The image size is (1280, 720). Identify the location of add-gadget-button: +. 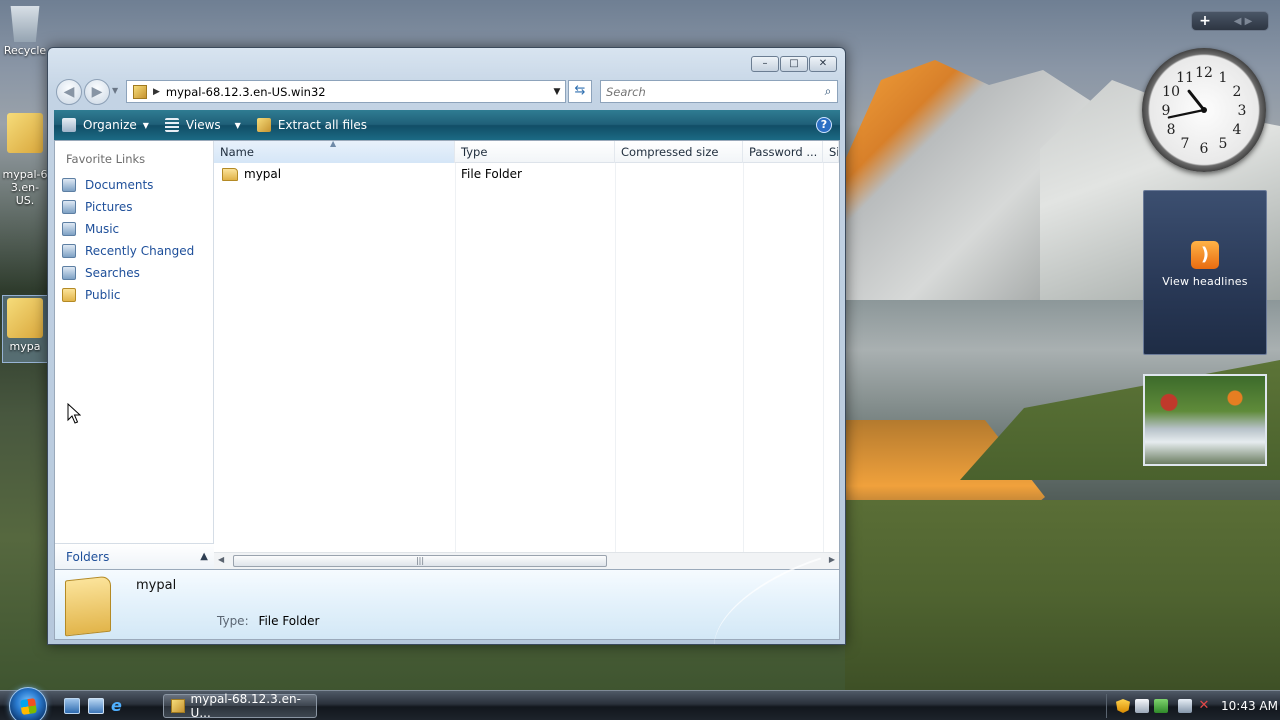
(1205, 21).